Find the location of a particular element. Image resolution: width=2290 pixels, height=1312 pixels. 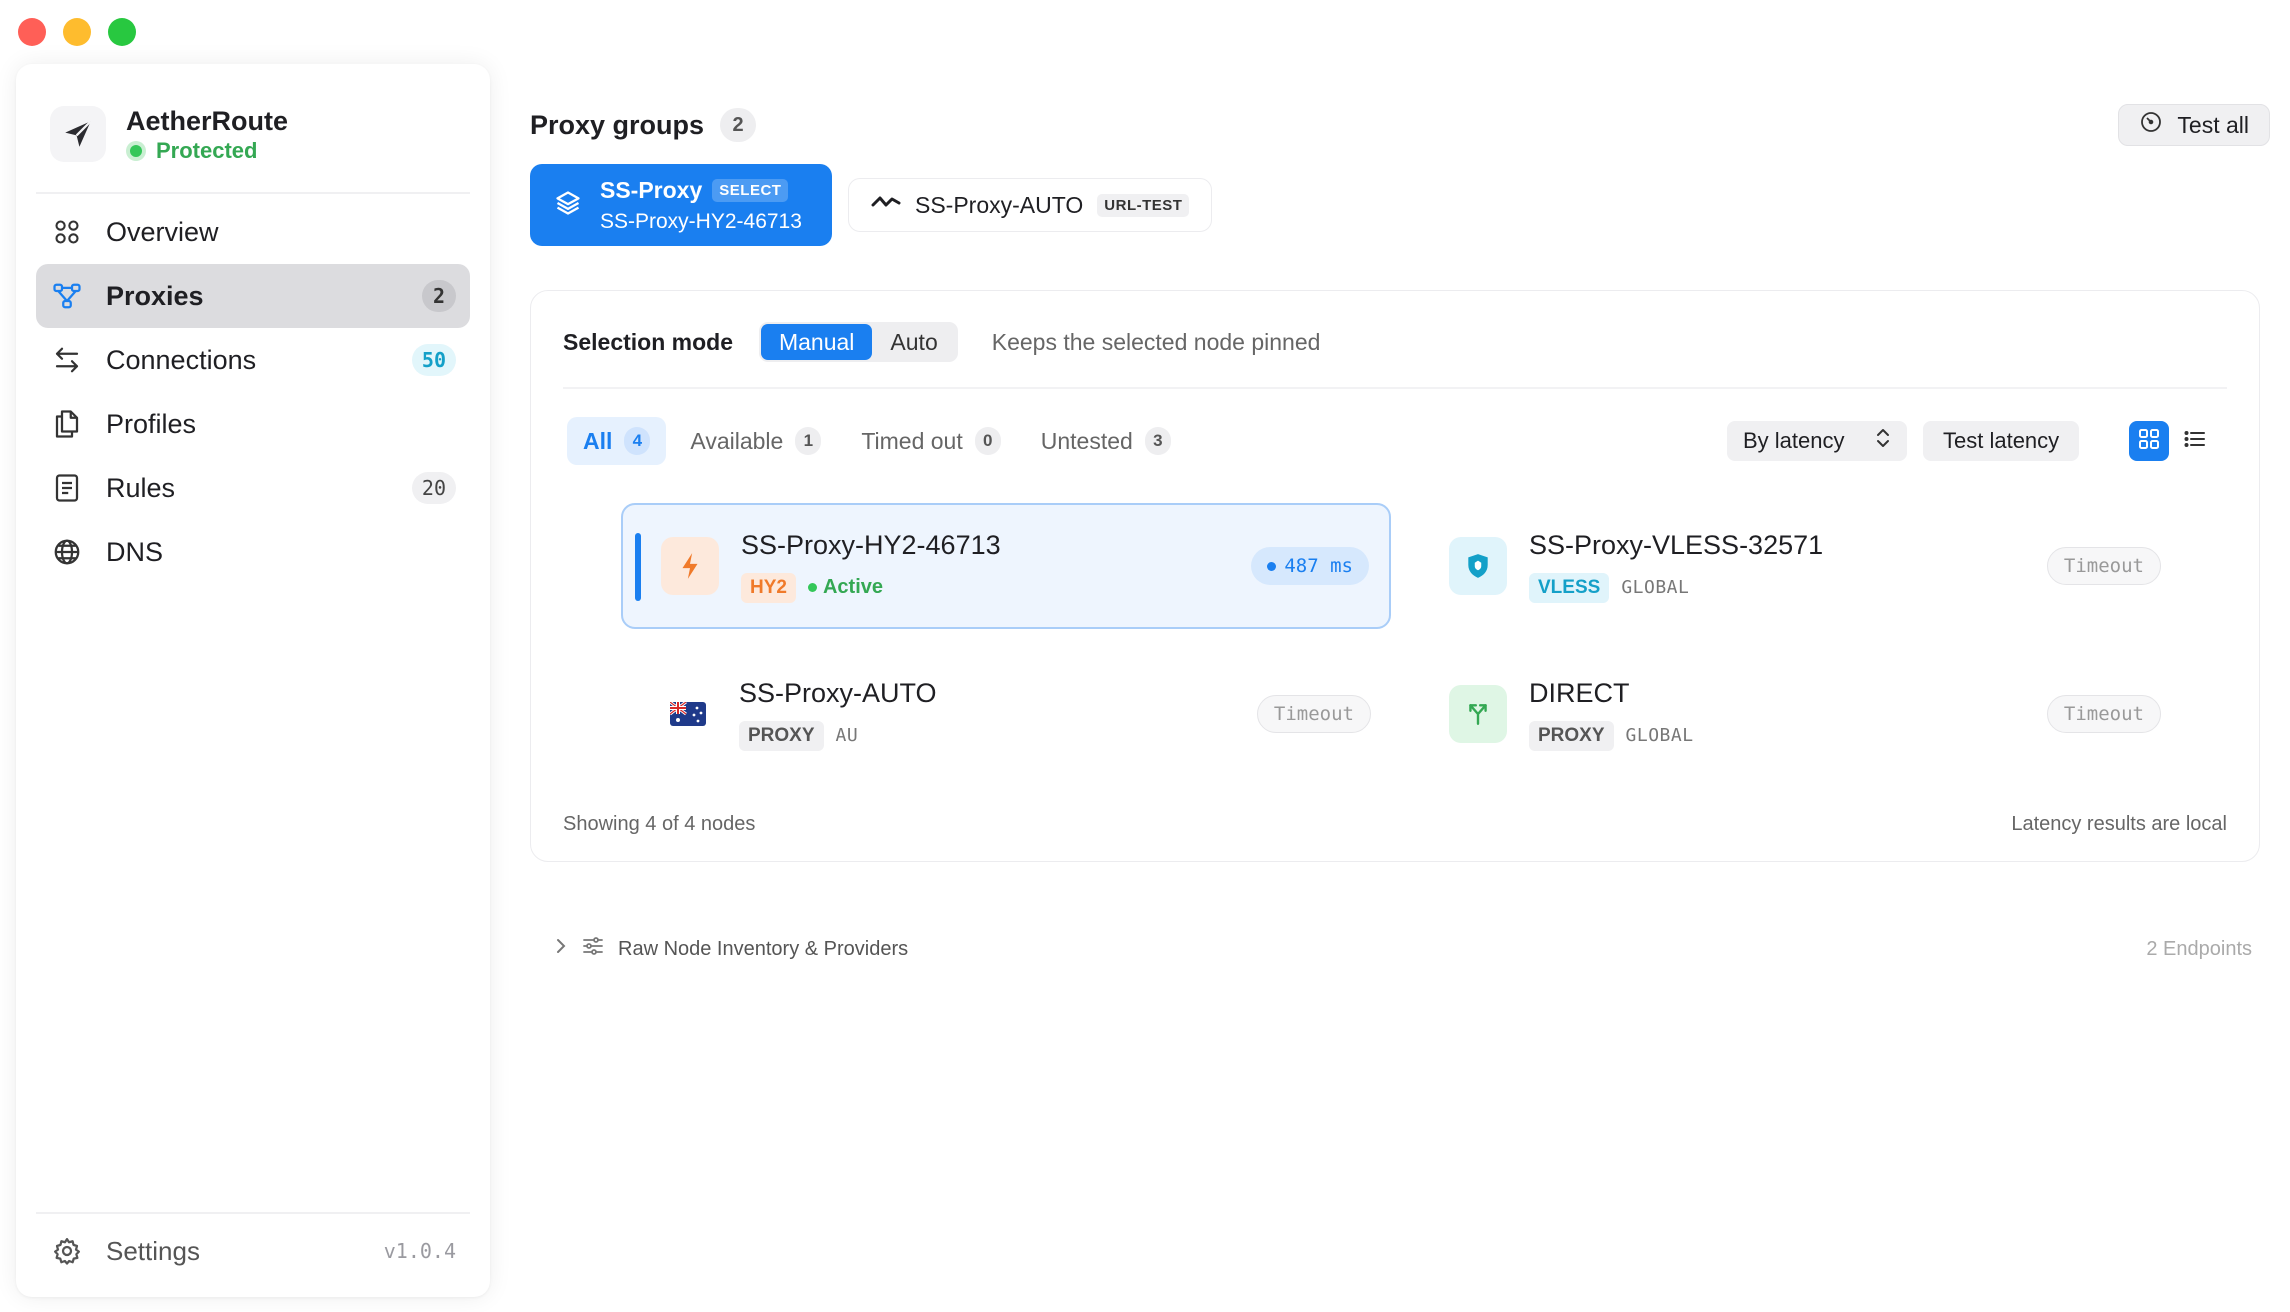

panel-divider is located at coordinates (1395, 388).